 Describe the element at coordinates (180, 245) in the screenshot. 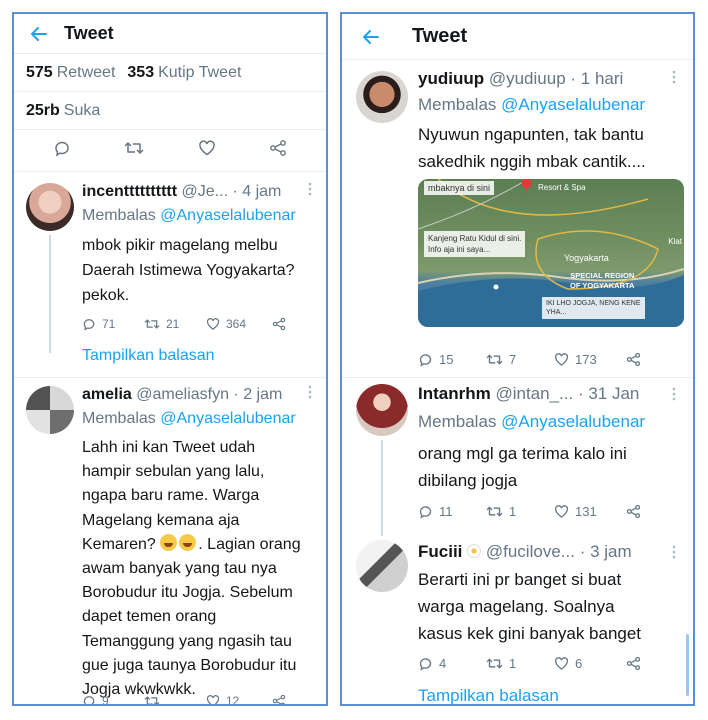

I see `tweet-line: mbok pikir magelang melbu` at that location.